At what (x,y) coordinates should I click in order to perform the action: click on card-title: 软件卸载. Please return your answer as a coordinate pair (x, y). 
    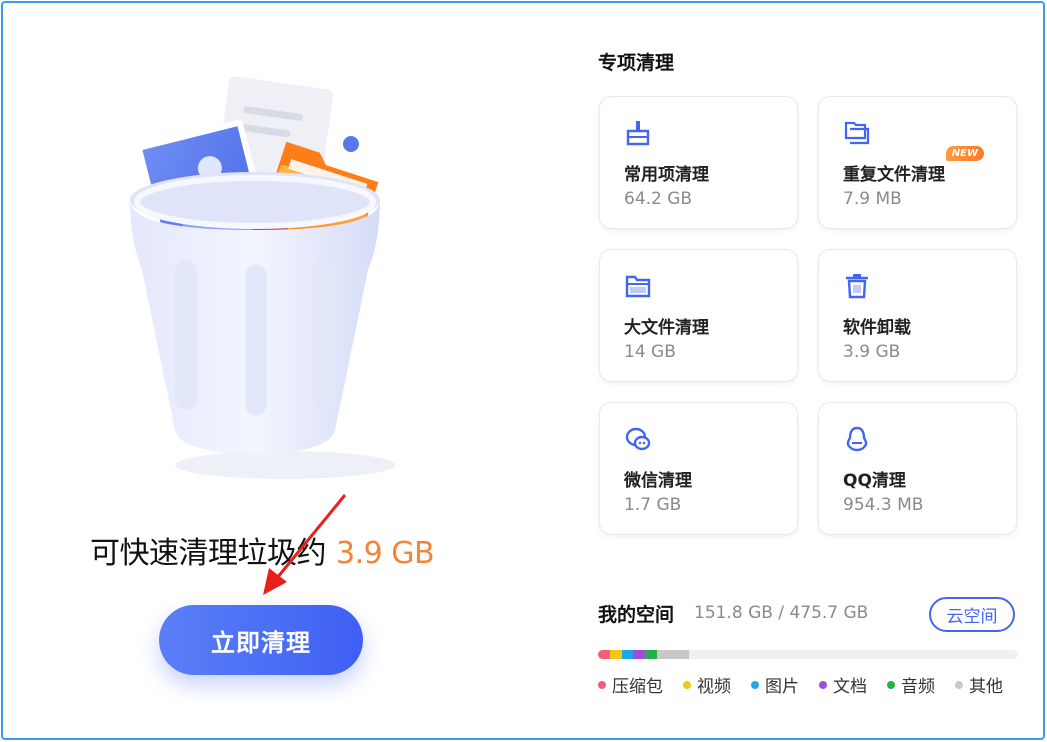
    Looking at the image, I should click on (877, 328).